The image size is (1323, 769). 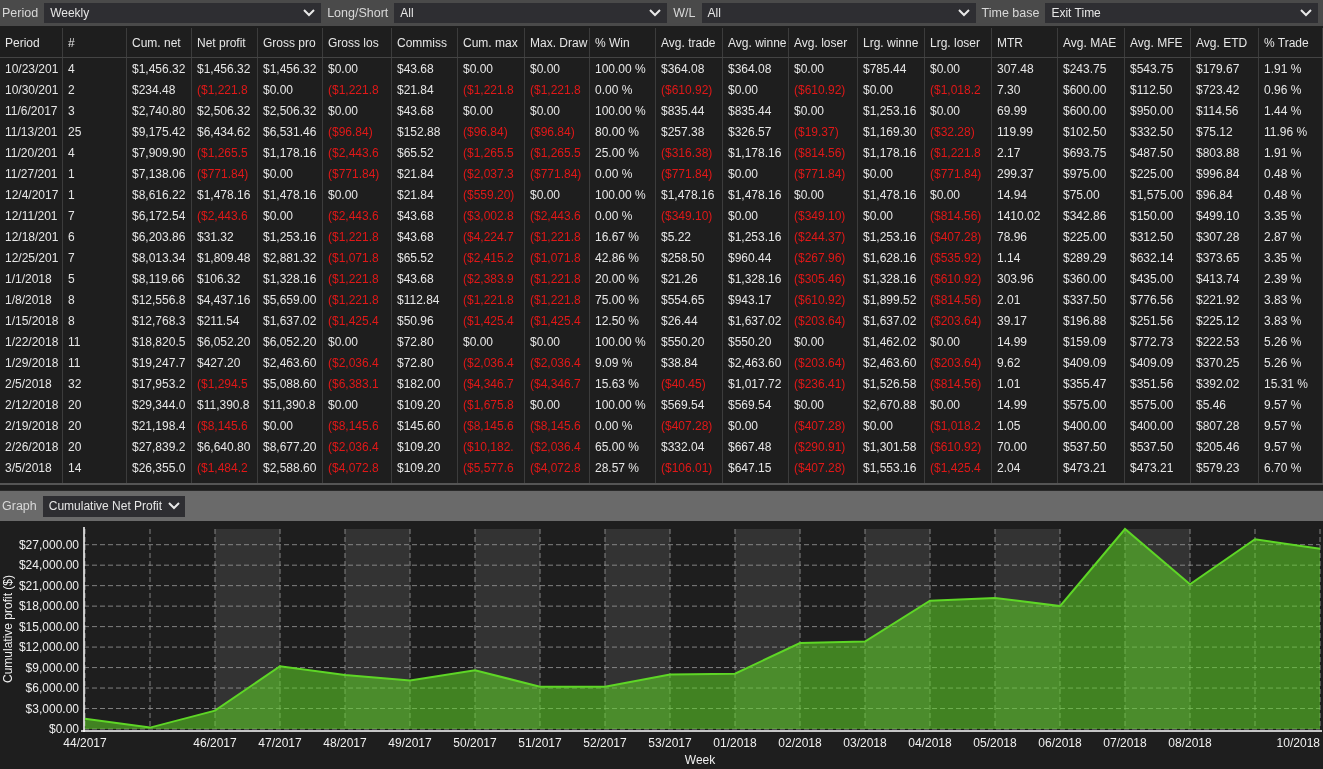 What do you see at coordinates (1091, 173) in the screenshot?
I see `table-cell: $975.00` at bounding box center [1091, 173].